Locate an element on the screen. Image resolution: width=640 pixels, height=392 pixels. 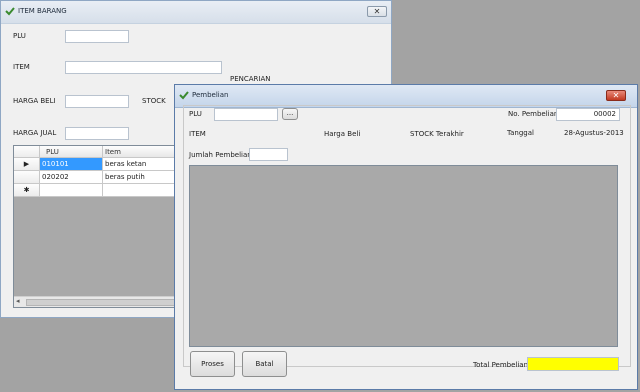
horizontal-scrollbar: ◂ is located at coordinates (98, 301).